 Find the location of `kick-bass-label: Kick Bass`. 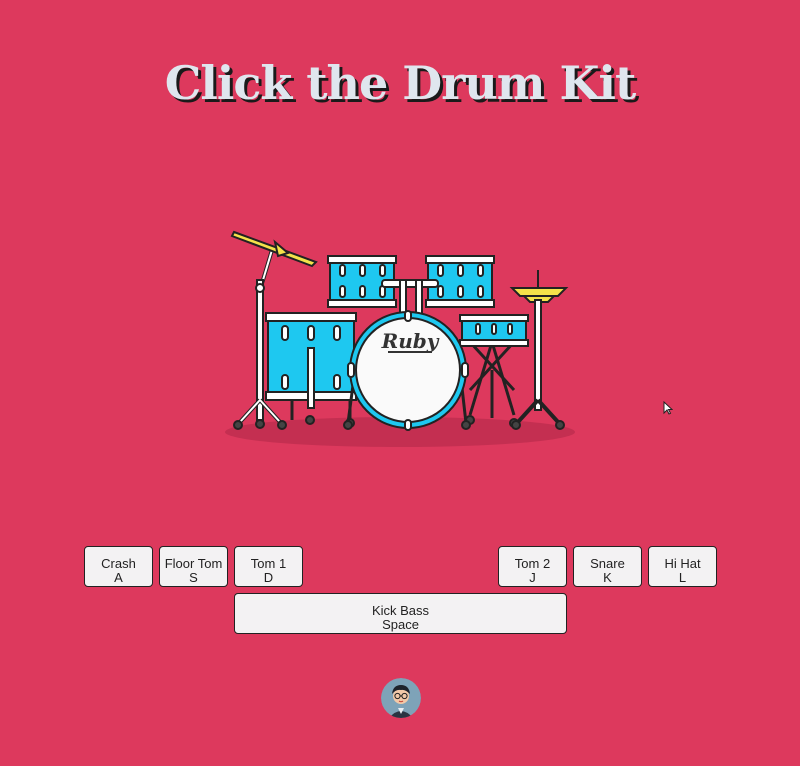

kick-bass-label: Kick Bass is located at coordinates (400, 610).